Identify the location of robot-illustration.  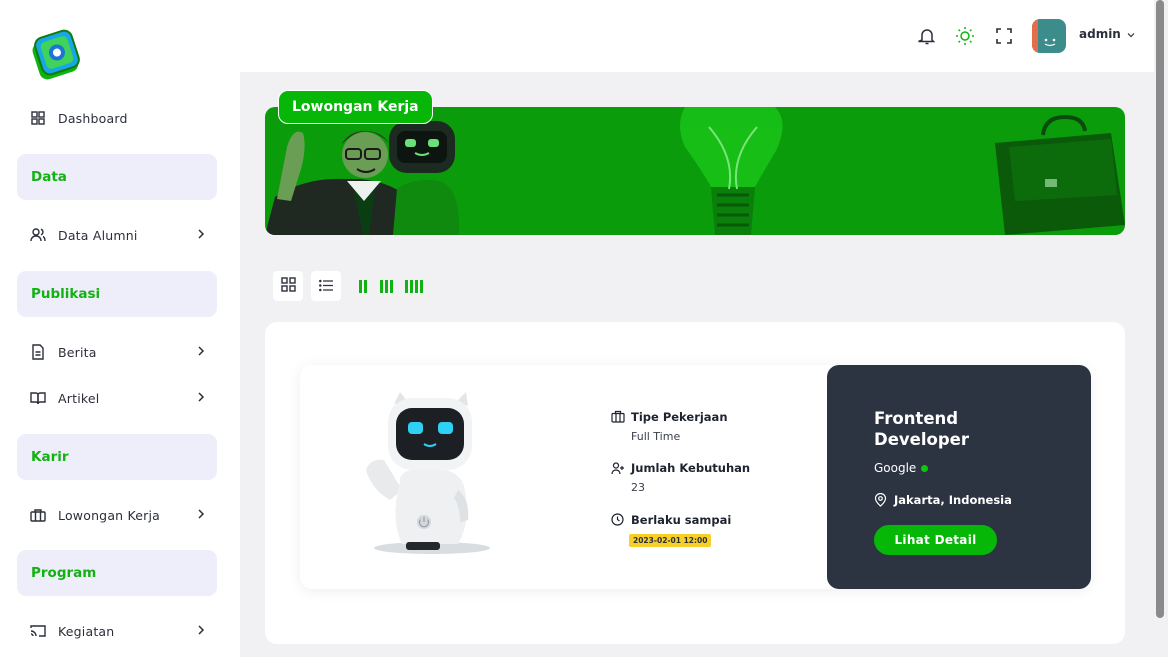
(424, 178).